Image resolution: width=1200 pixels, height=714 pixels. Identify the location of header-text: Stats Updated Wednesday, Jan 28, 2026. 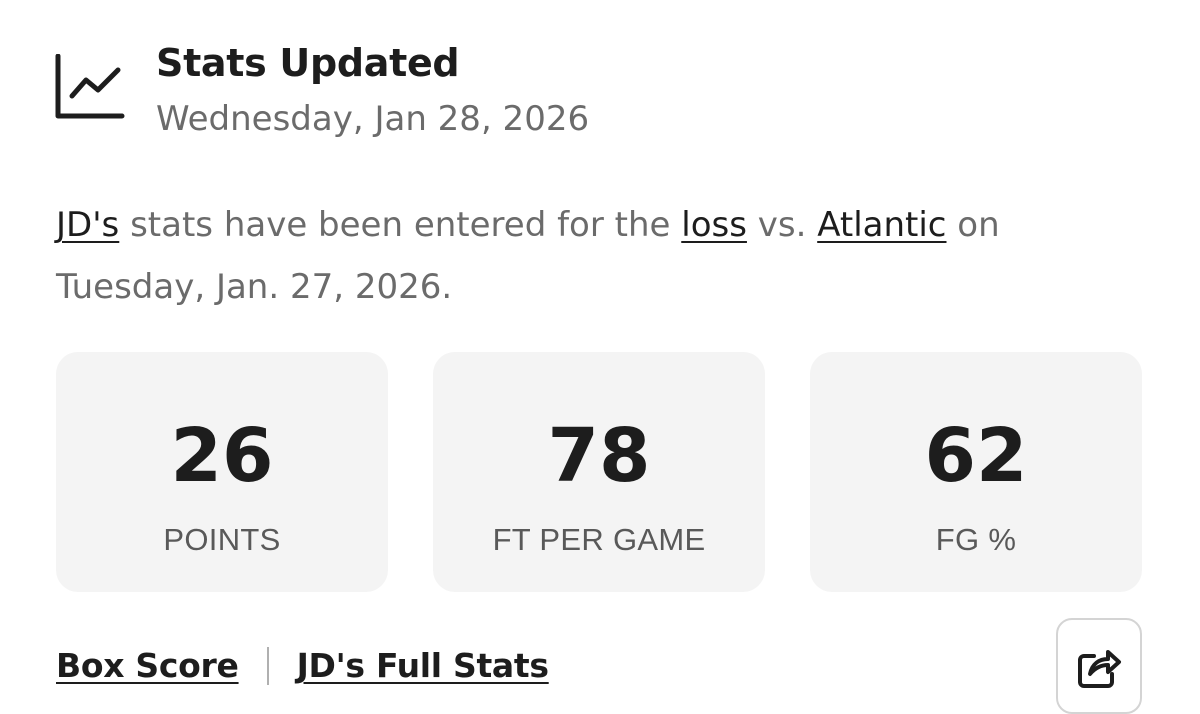
(372, 90).